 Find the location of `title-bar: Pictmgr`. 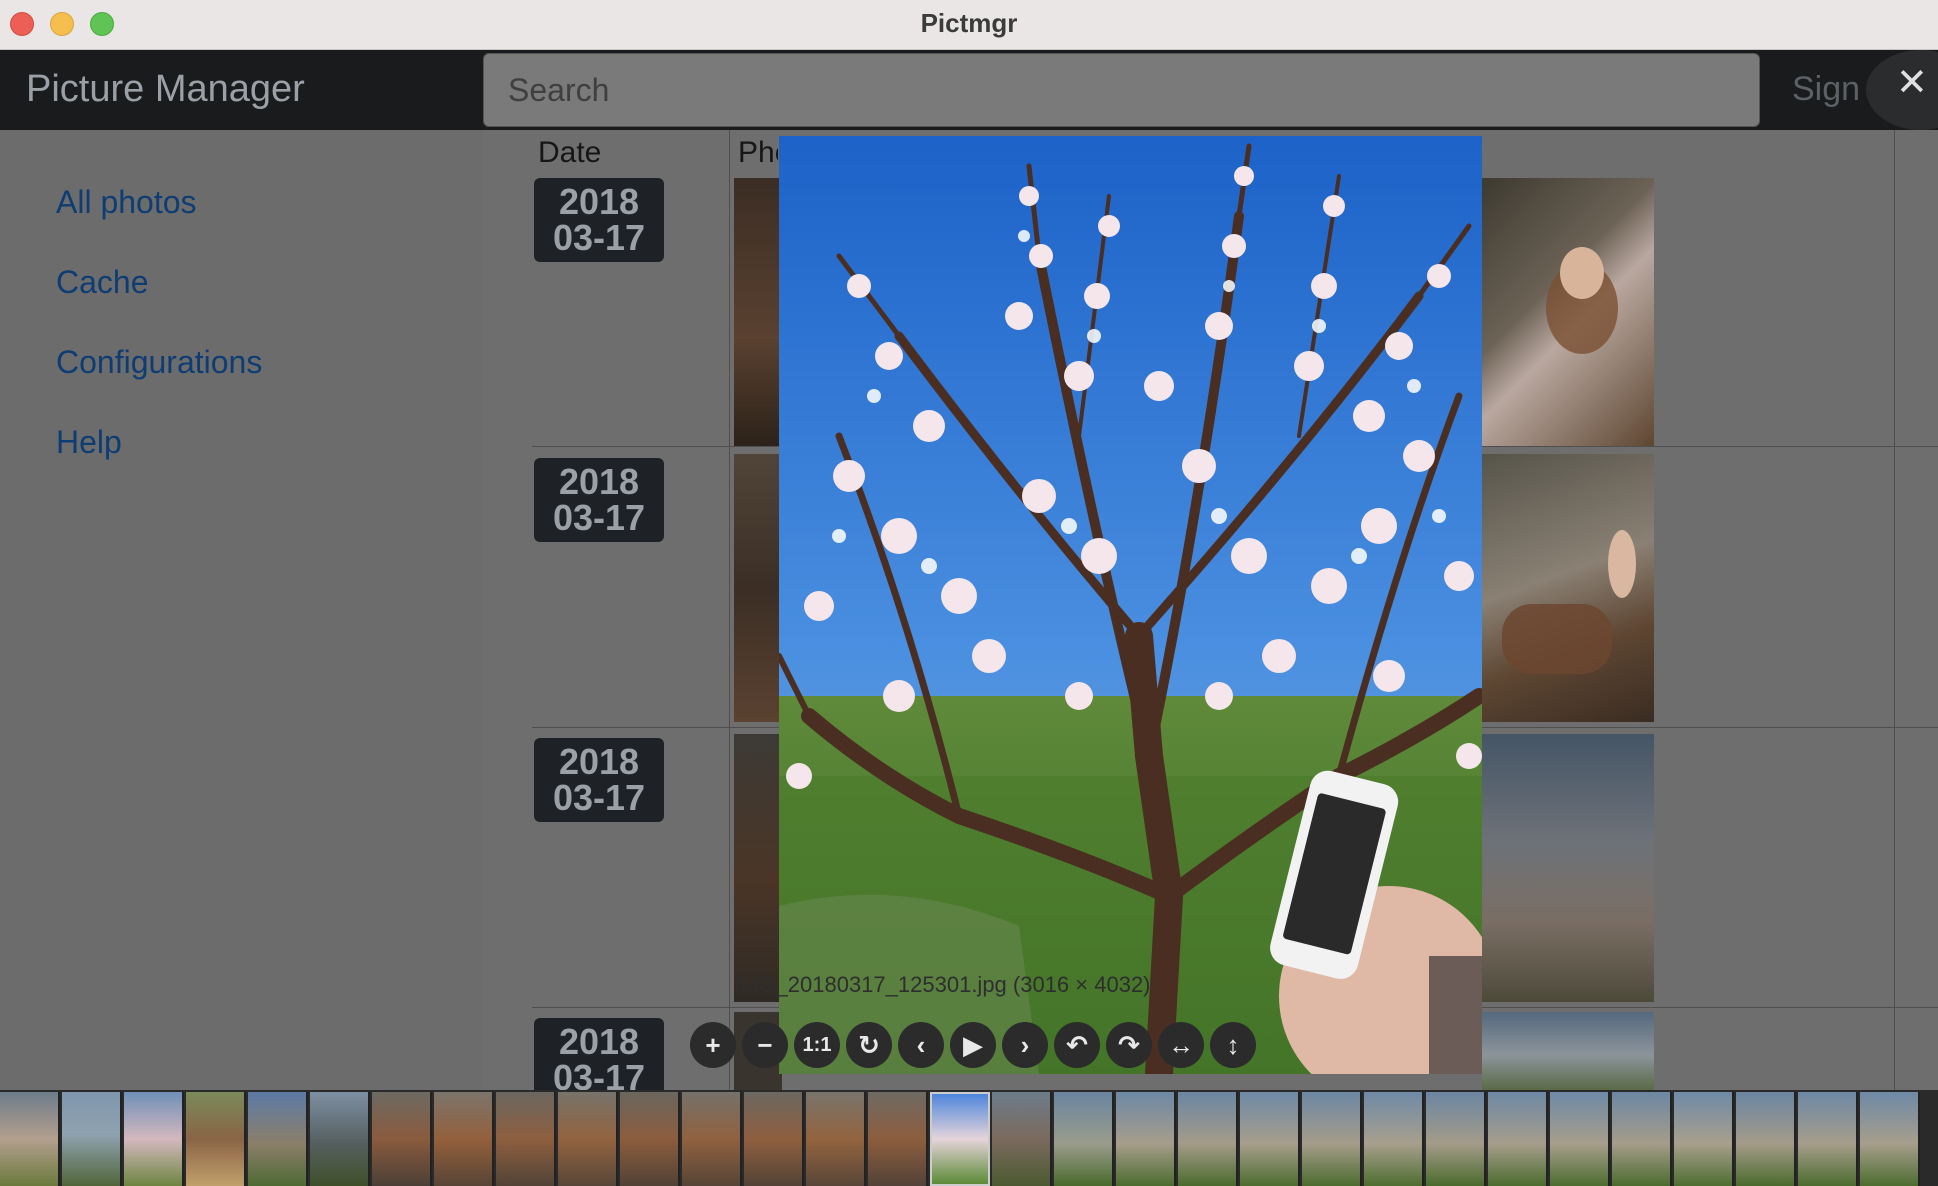

title-bar: Pictmgr is located at coordinates (969, 25).